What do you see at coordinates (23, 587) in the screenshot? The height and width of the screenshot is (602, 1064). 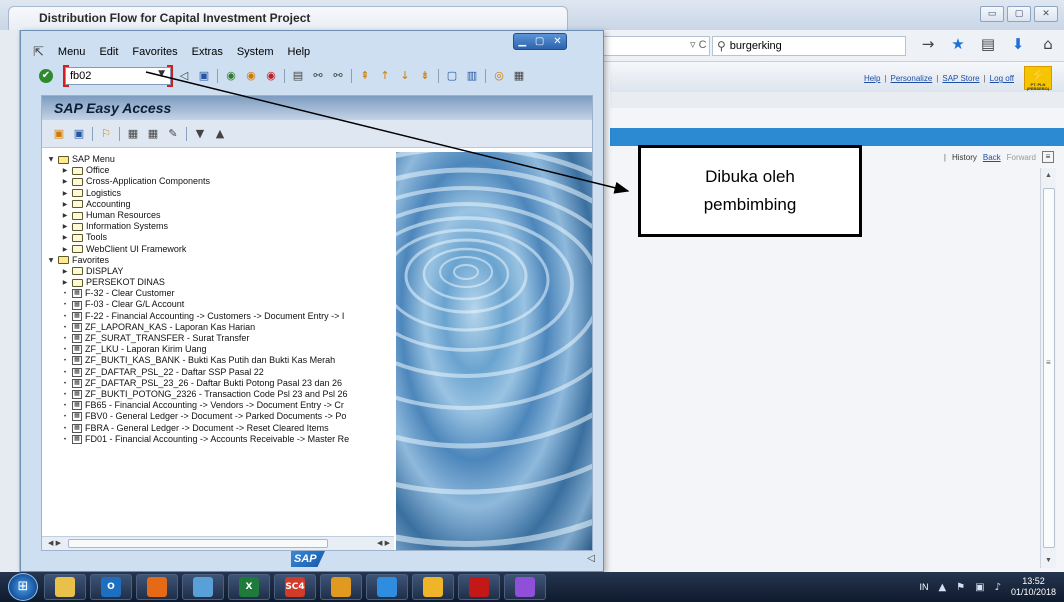 I see `start-button: ⊞` at bounding box center [23, 587].